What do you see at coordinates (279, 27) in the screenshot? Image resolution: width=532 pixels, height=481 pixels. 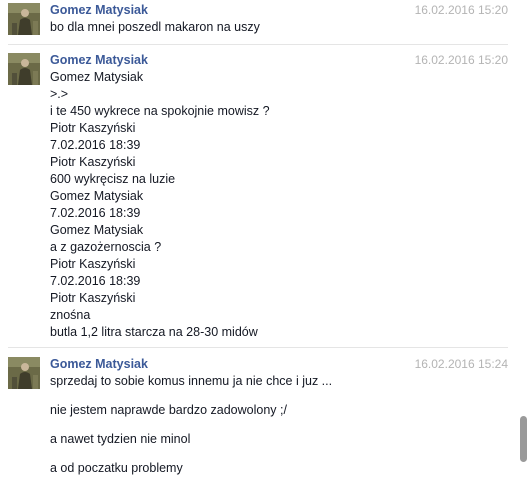 I see `message-body: bo dla mnei poszedl makaron na uszy` at bounding box center [279, 27].